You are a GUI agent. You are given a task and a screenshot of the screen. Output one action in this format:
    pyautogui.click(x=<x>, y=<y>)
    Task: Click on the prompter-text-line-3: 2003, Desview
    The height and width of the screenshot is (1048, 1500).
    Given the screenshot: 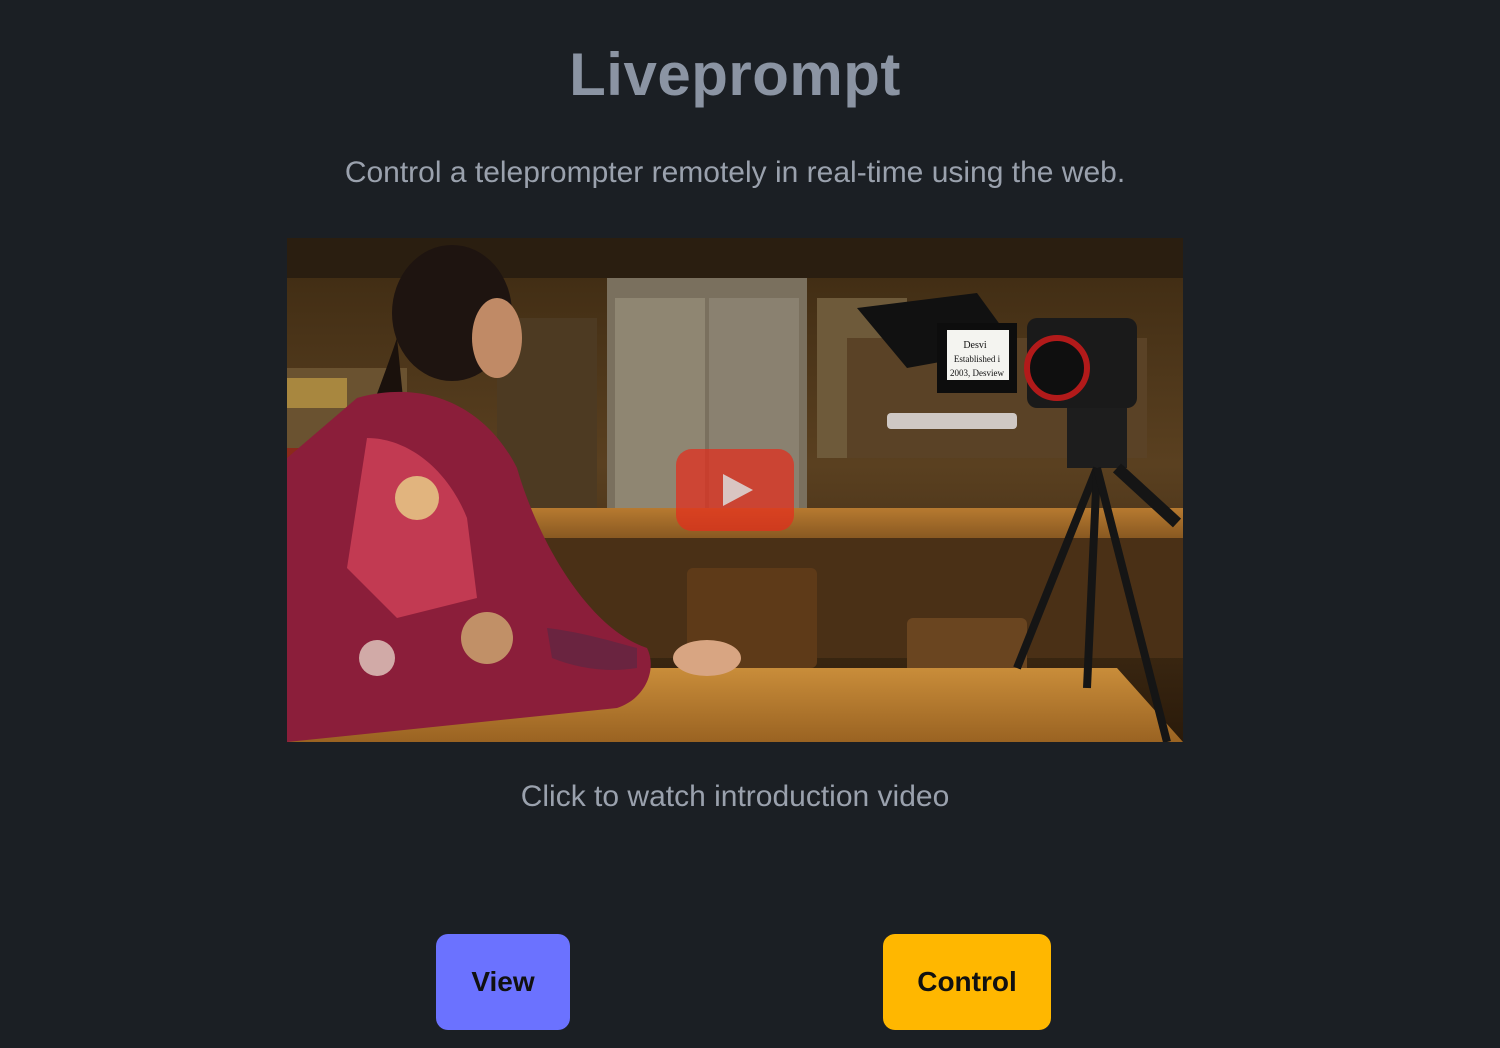 What is the action you would take?
    pyautogui.click(x=977, y=373)
    